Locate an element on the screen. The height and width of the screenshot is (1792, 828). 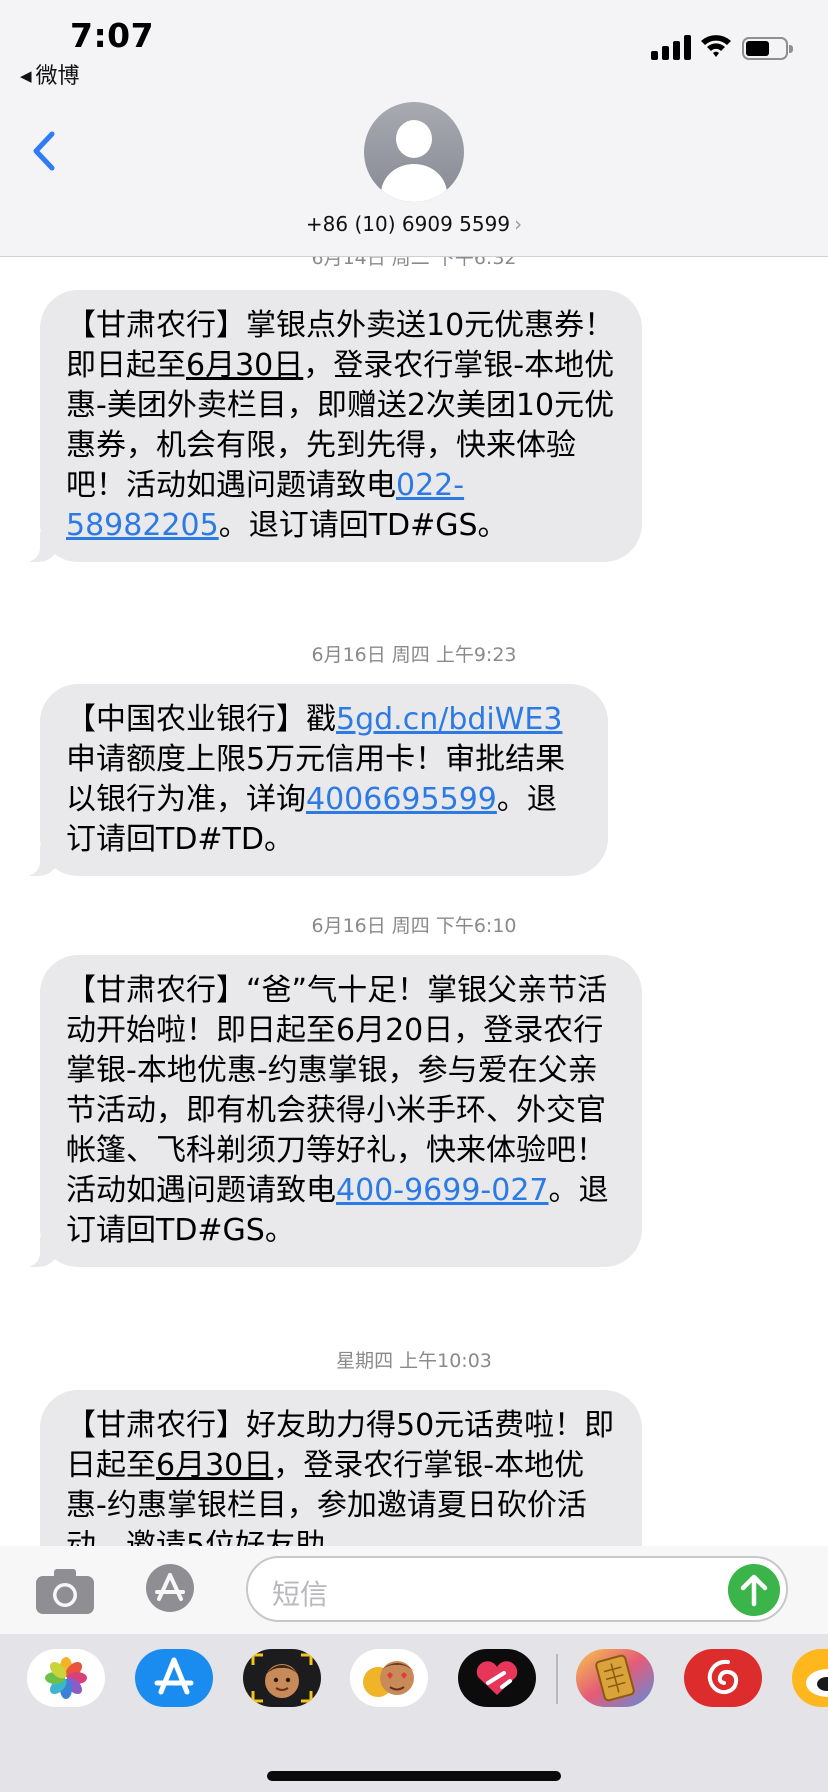
contact-name: +86 (10) 6909 5599 is located at coordinates (408, 224).